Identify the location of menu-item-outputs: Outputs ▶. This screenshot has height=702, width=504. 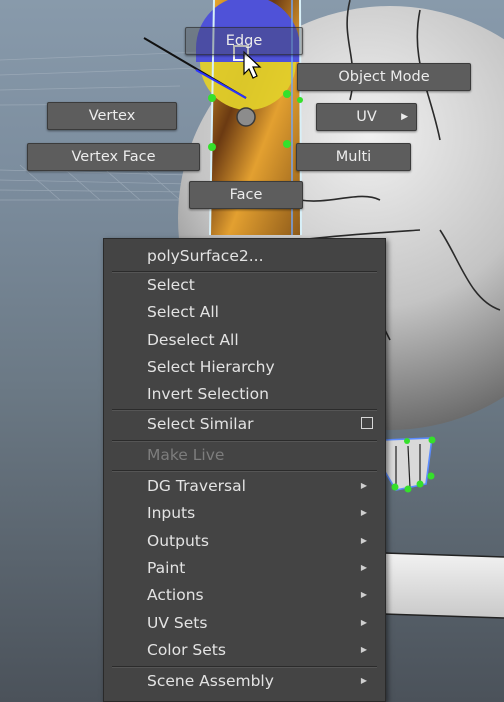
(244, 541).